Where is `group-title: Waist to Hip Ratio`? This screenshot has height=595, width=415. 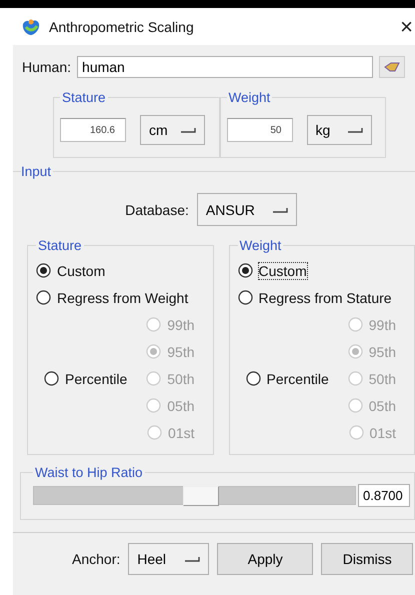
group-title: Waist to Hip Ratio is located at coordinates (89, 472).